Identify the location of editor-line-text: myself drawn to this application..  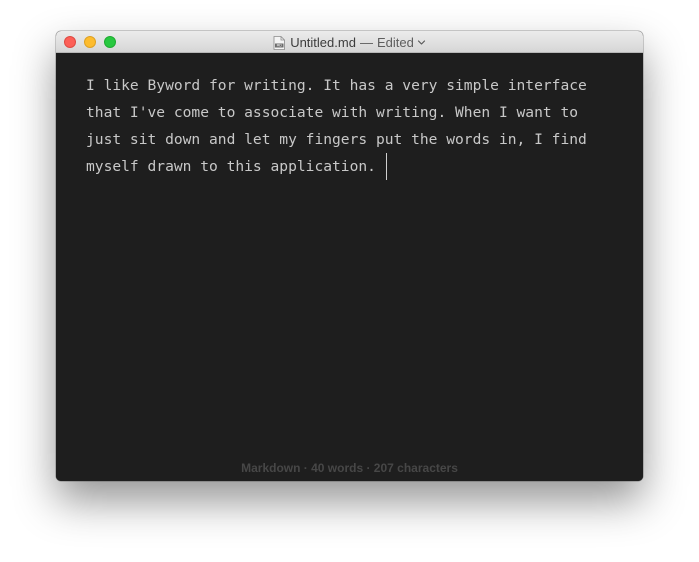
(235, 166).